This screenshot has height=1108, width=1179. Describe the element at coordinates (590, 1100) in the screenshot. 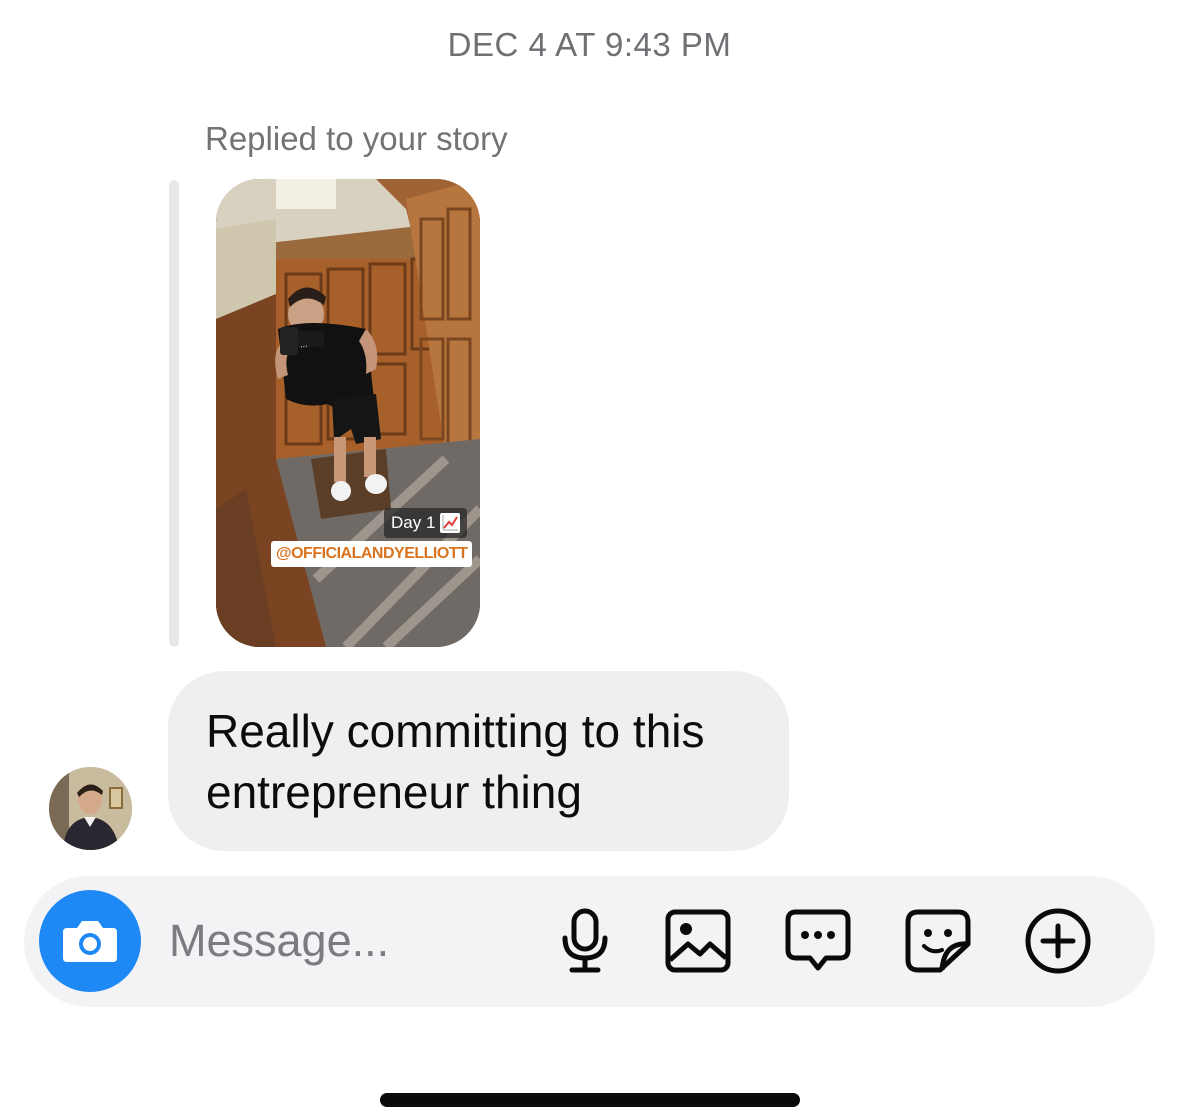

I see `home-indicator` at that location.